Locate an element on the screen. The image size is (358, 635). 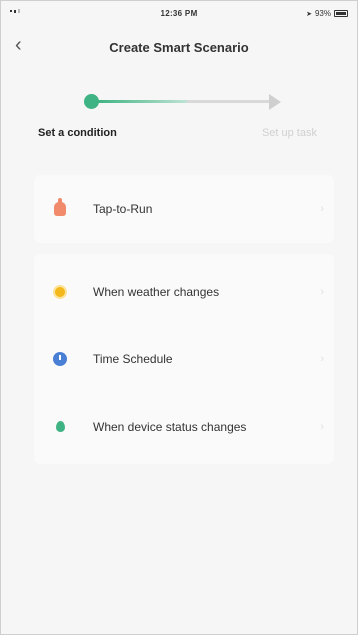
location-icon: ➤ is located at coordinates (309, 14).